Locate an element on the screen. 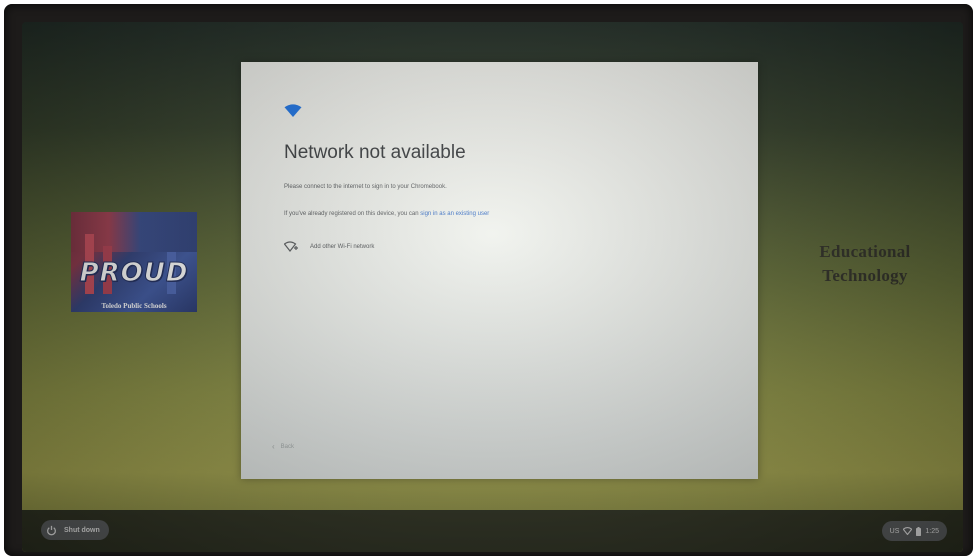  shutdown-button: Shut down is located at coordinates (75, 530).